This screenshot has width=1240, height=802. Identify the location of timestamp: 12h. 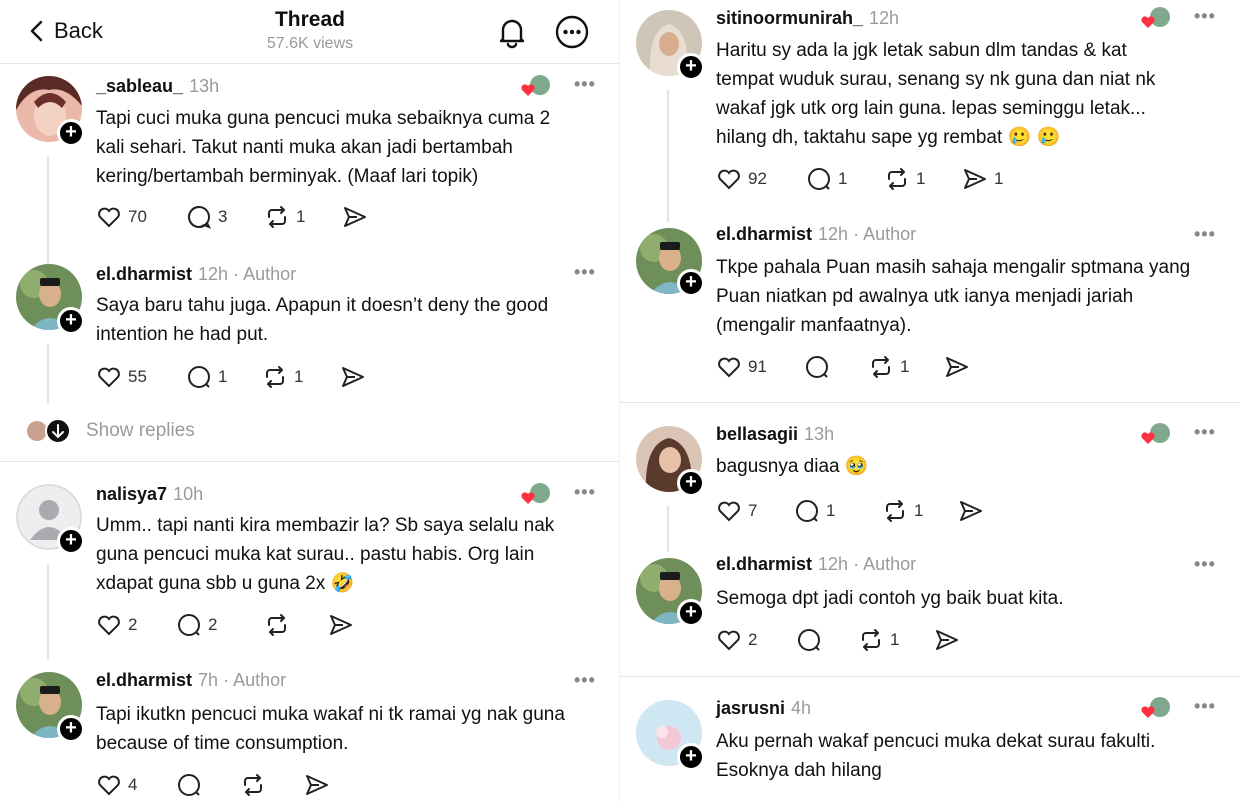
(833, 234).